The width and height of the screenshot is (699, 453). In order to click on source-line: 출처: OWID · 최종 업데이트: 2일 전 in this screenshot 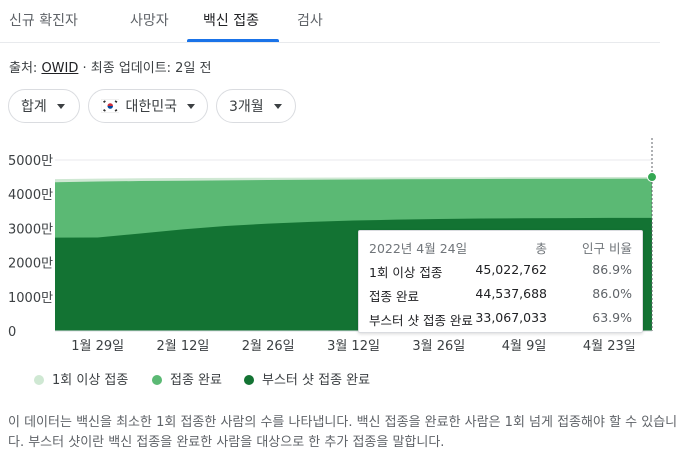, I will do `click(110, 66)`.